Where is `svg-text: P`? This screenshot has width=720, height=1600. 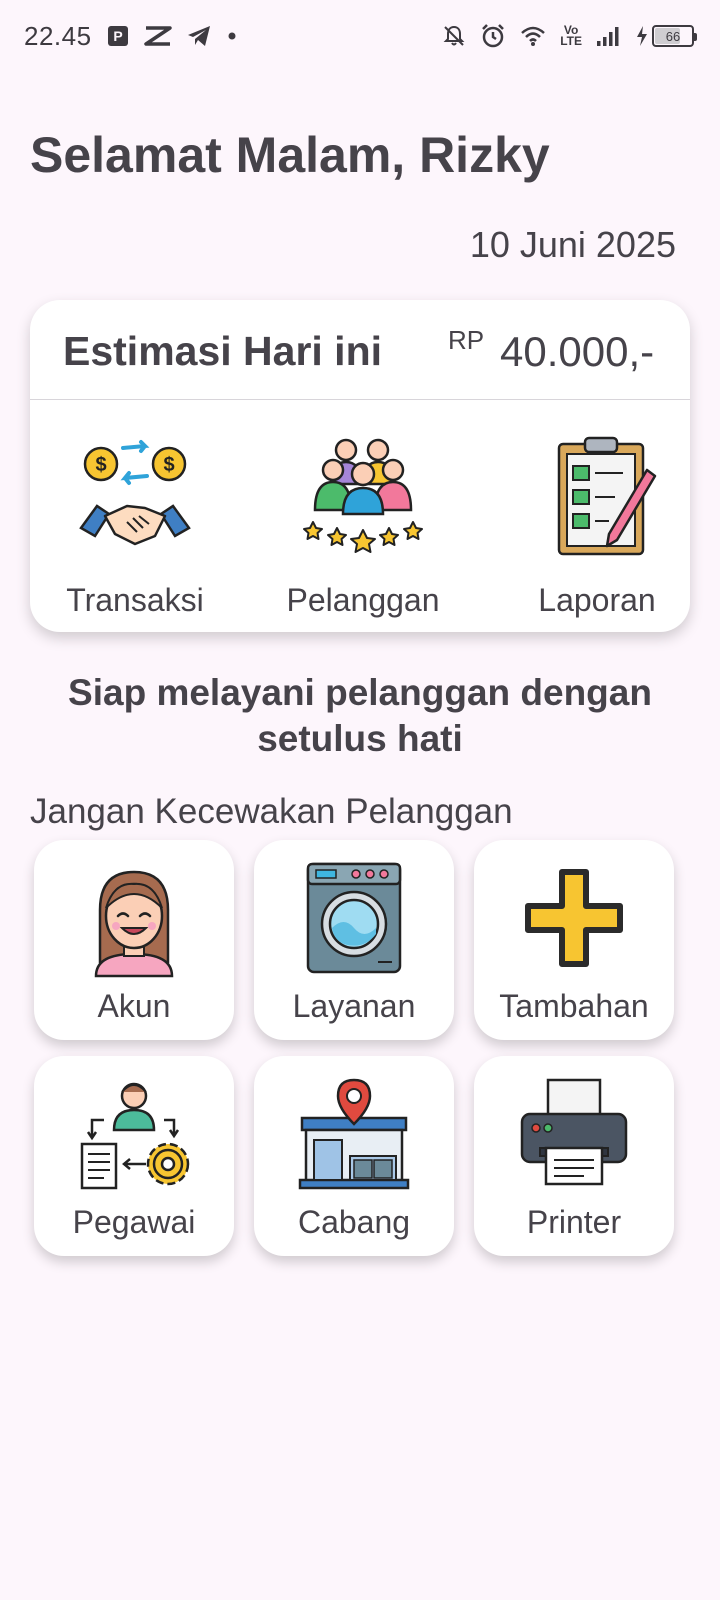
svg-text: P is located at coordinates (117, 36).